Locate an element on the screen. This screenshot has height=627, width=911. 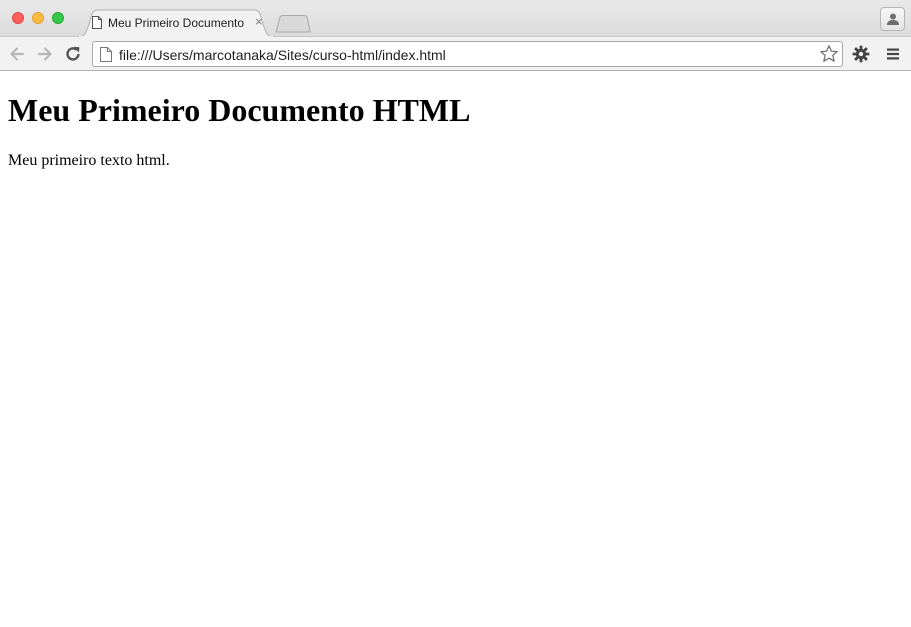
tab-strip: Meu Primeiro Documento × is located at coordinates (455, 18).